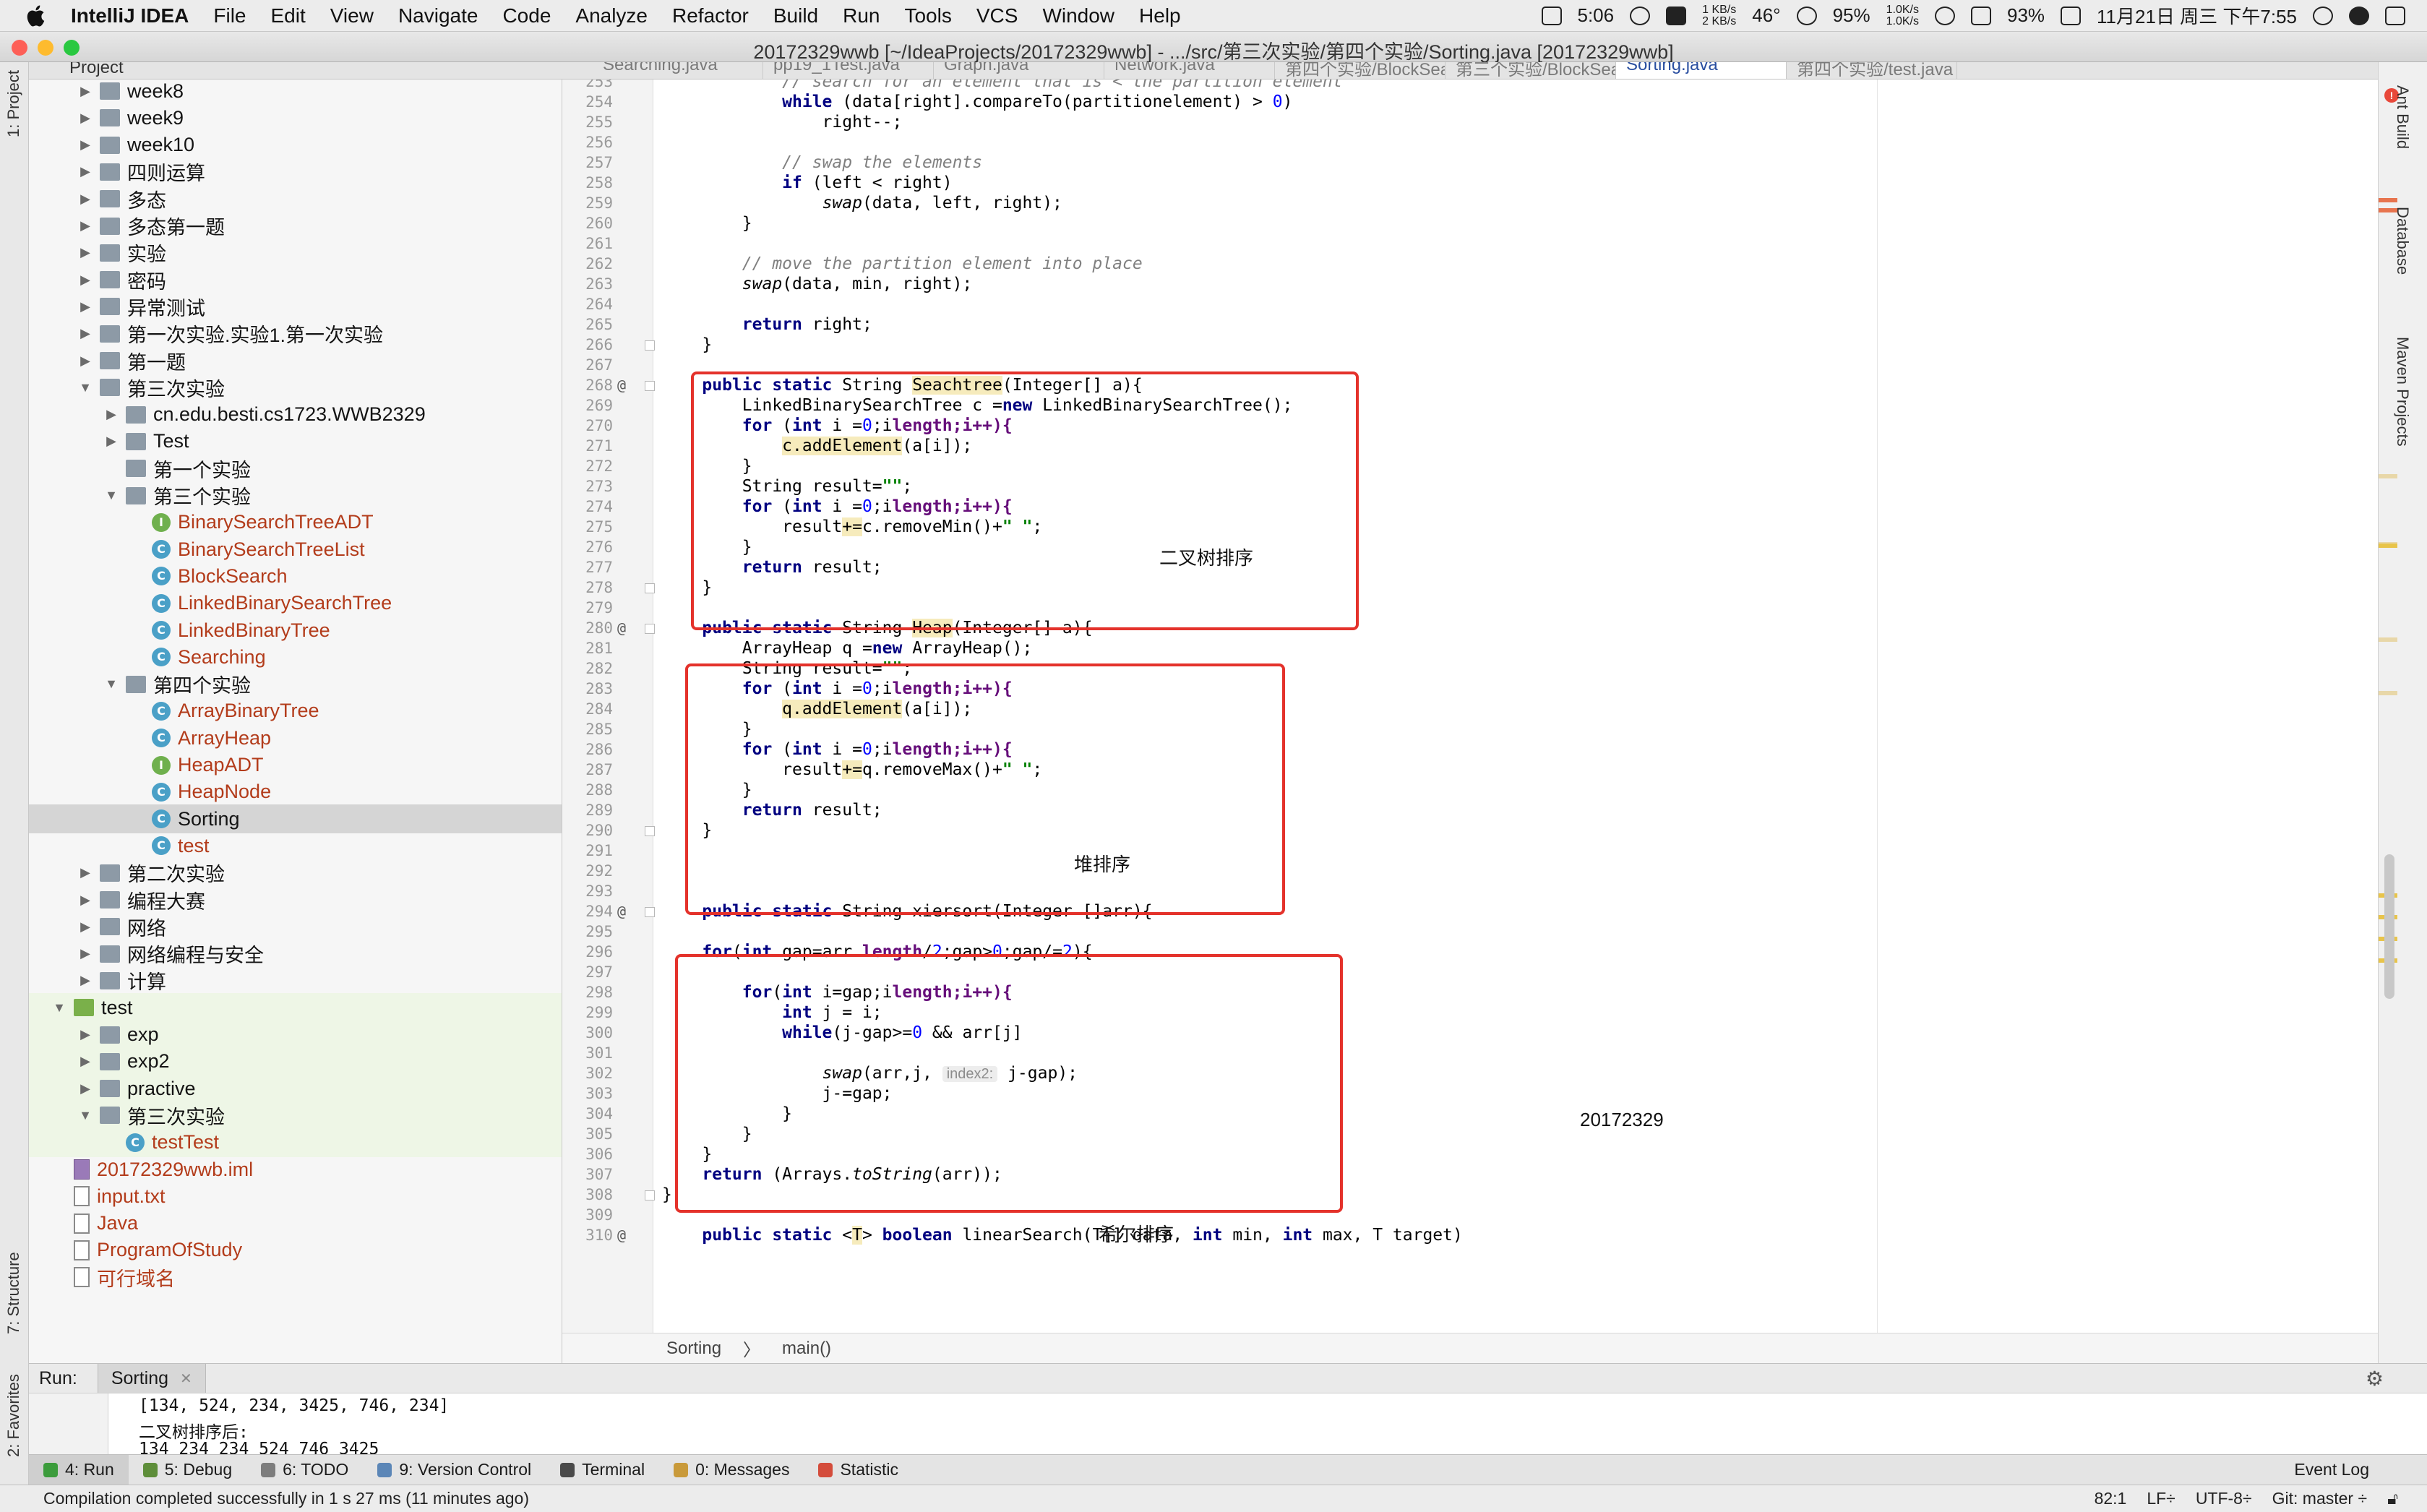 The image size is (2427, 1512). I want to click on editor-tab: 第三个实验/BlockSearch.java, so click(1531, 70).